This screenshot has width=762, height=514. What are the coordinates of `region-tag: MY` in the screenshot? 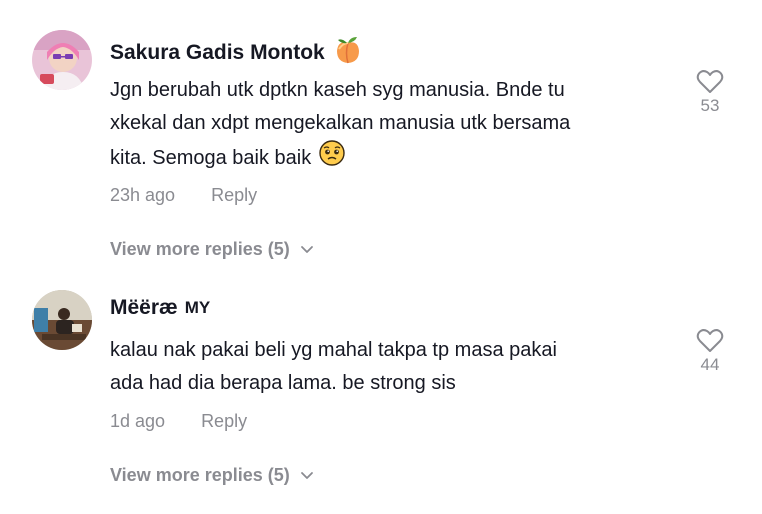 It's located at (197, 307).